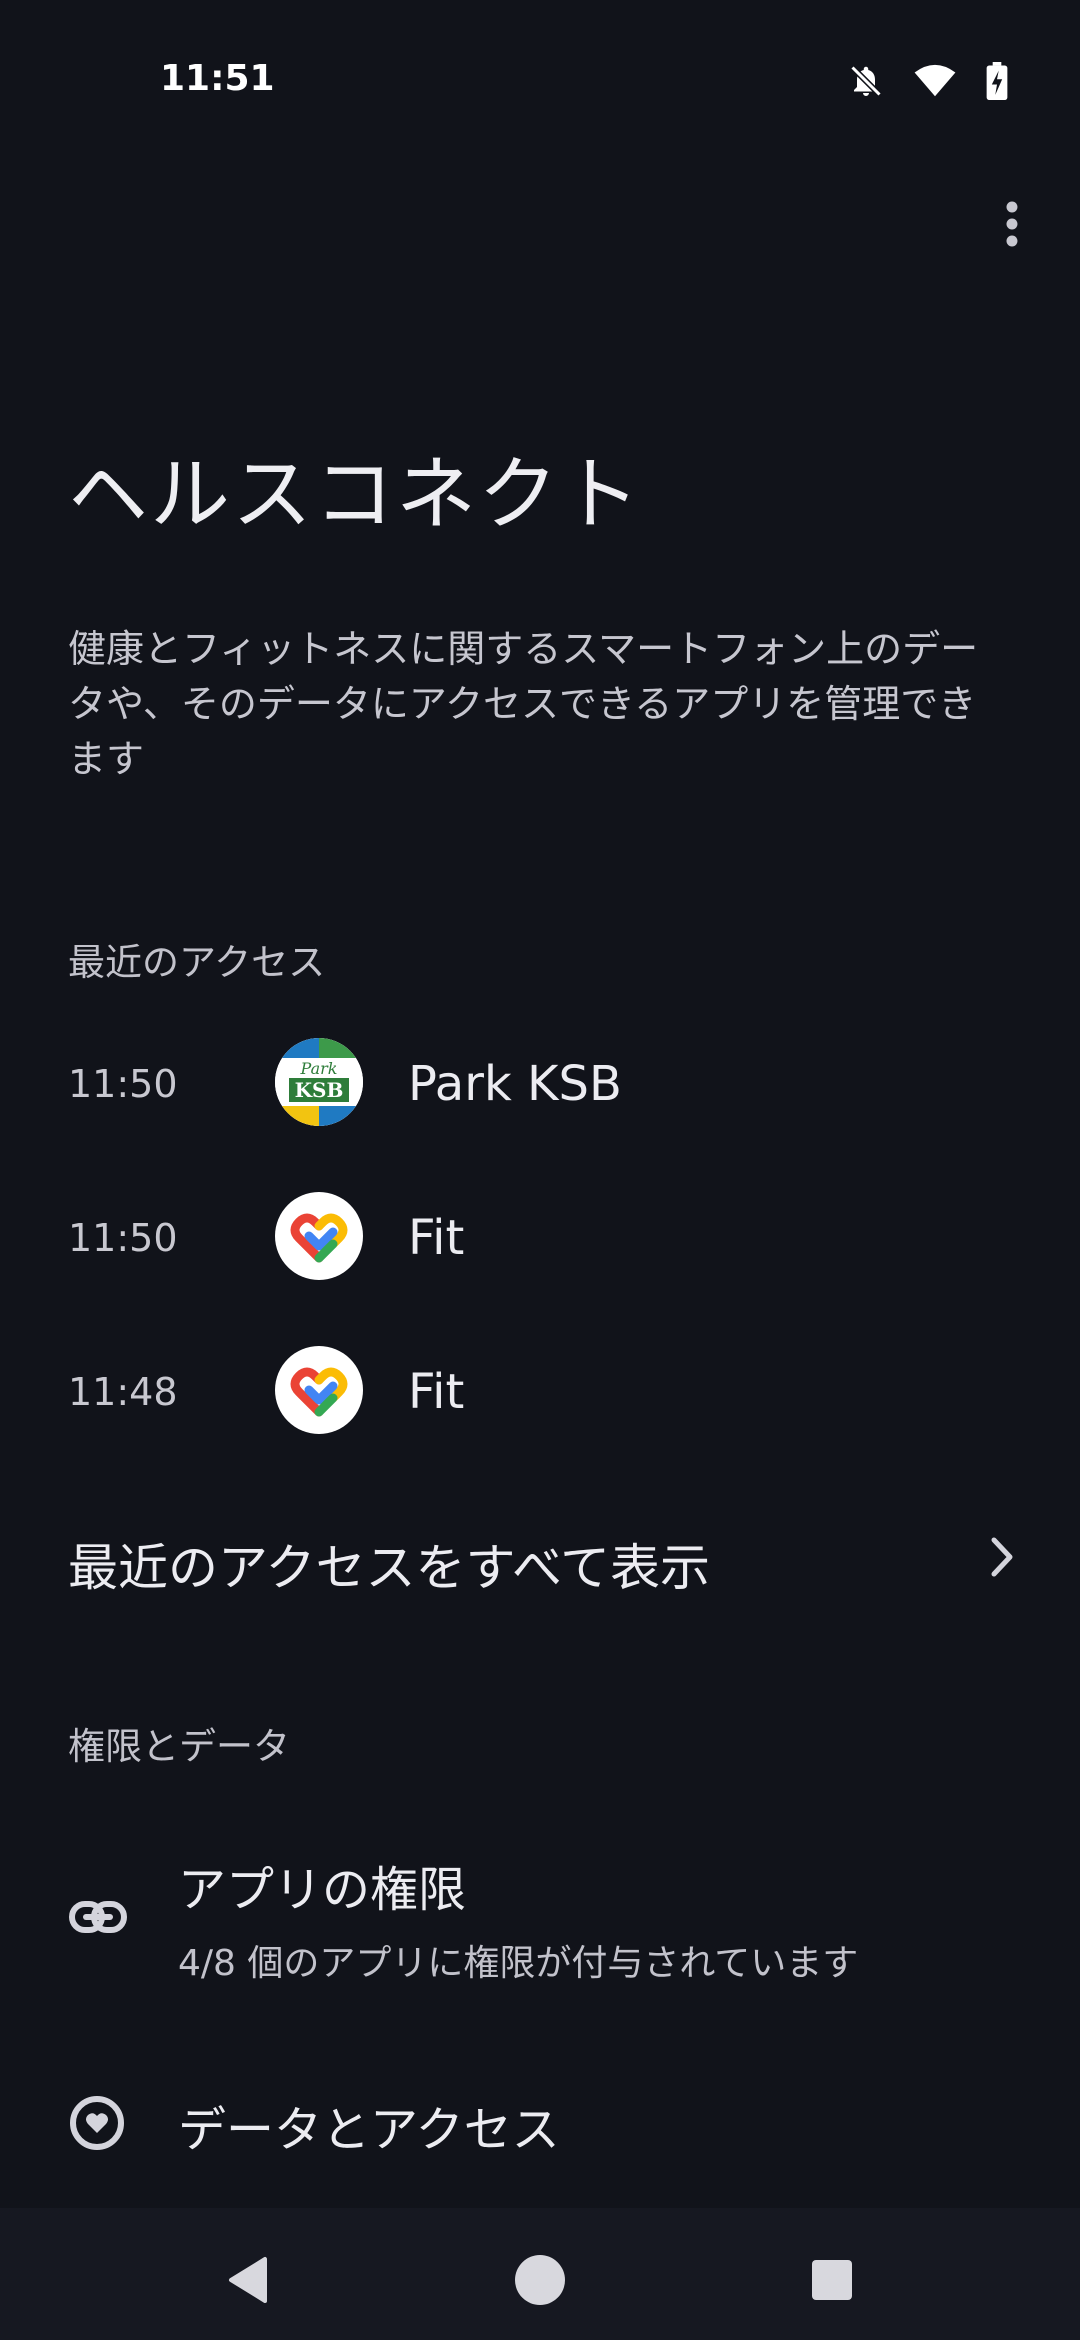 This screenshot has height=2340, width=1080. I want to click on bell-off-icon, so click(866, 81).